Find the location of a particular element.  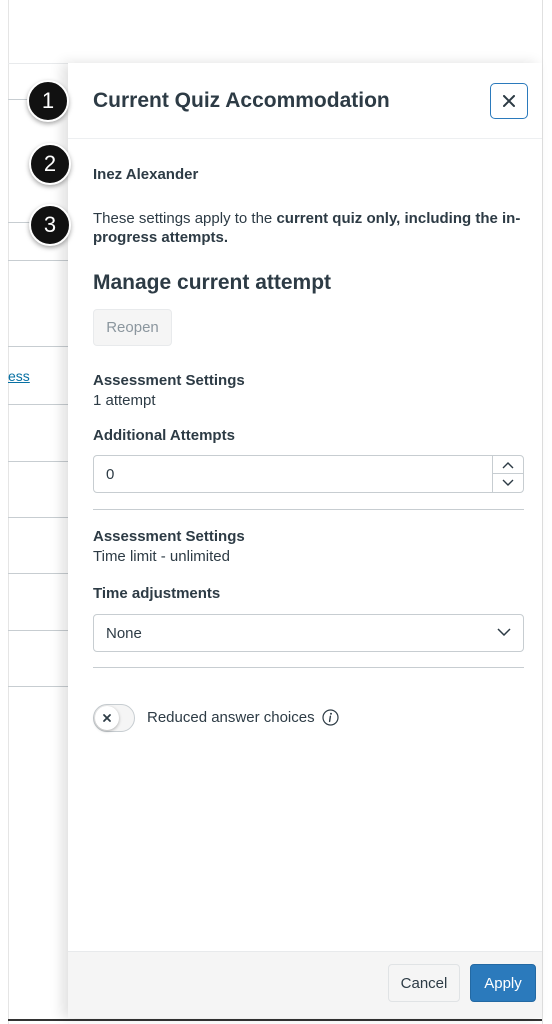

tray-footer: Cancel Apply is located at coordinates (305, 984).